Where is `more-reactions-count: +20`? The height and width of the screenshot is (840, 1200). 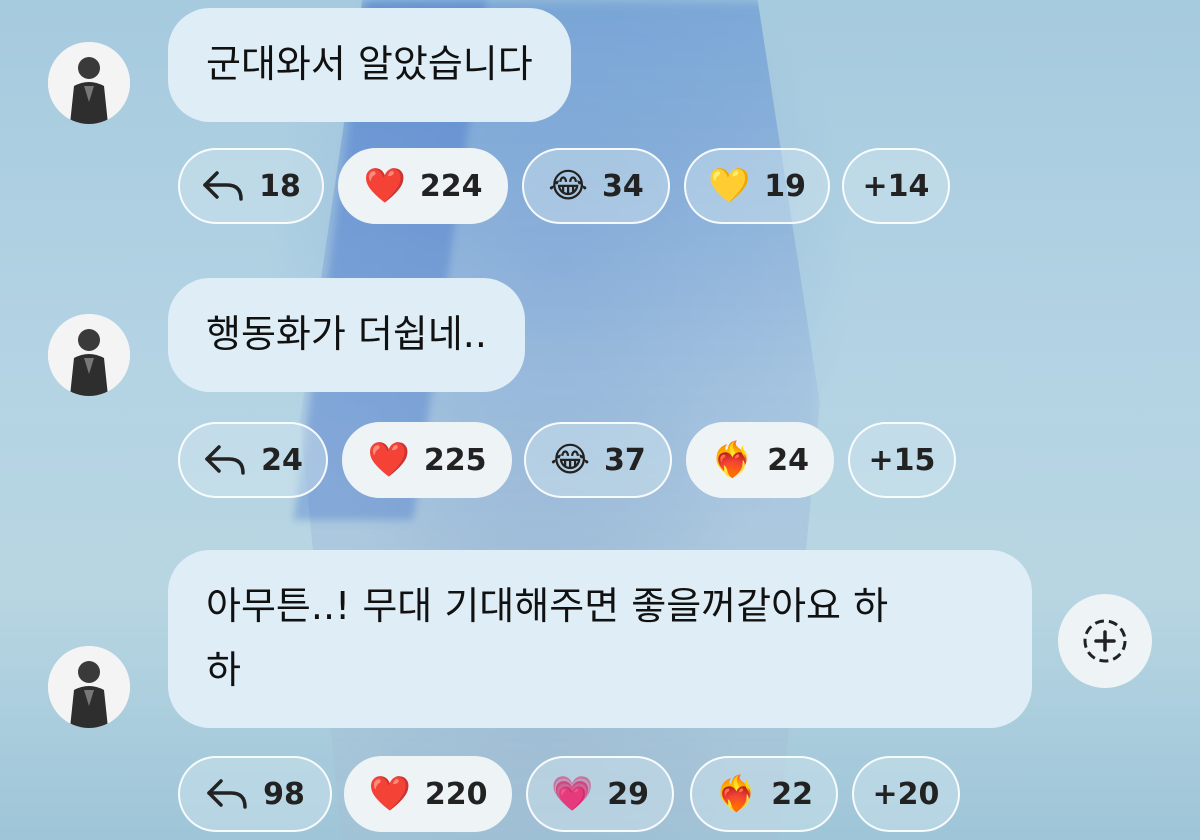 more-reactions-count: +20 is located at coordinates (906, 794).